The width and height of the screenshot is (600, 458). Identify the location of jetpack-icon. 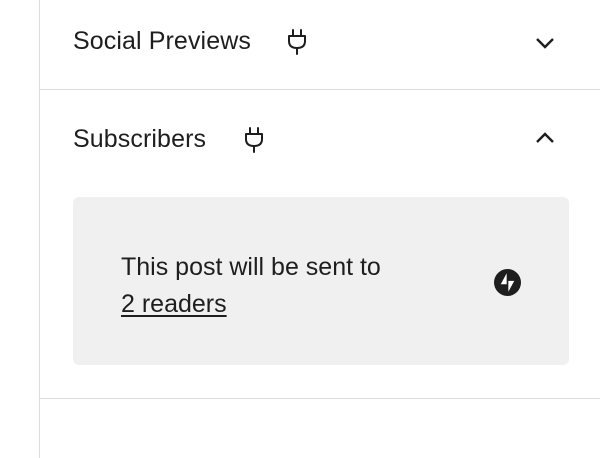
(507, 282).